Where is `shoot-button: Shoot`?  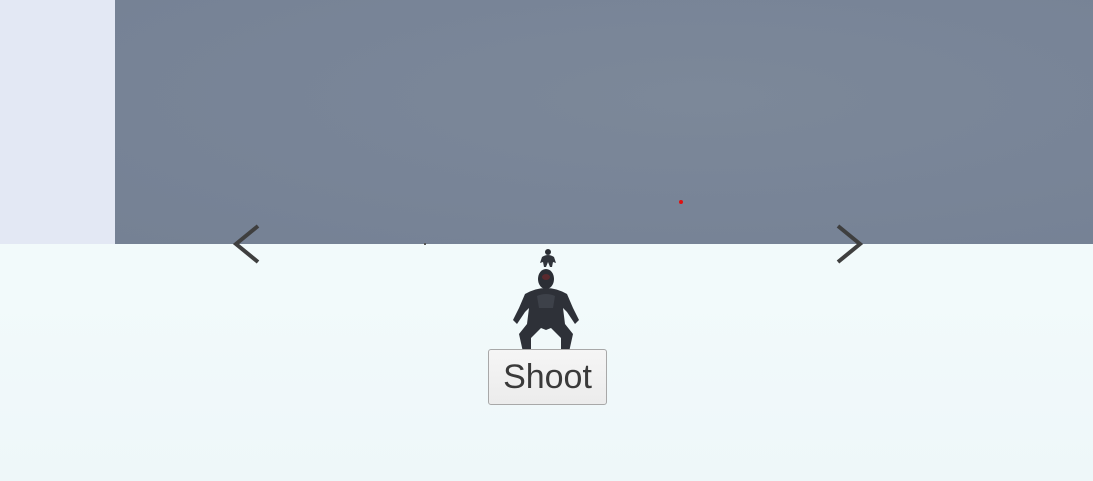 shoot-button: Shoot is located at coordinates (547, 377).